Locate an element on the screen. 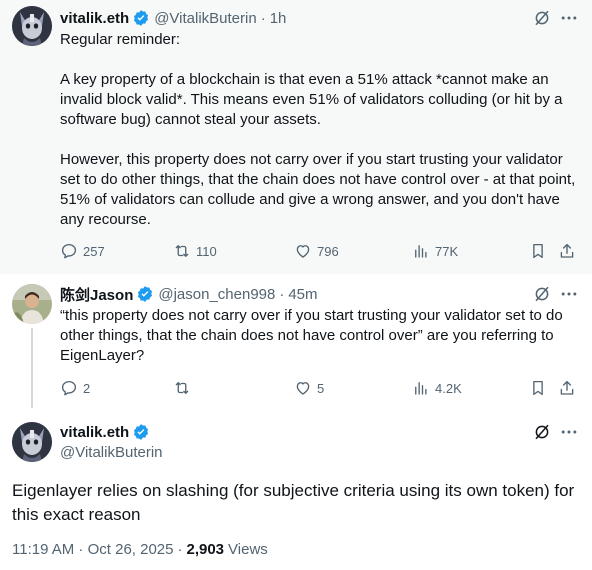 The image size is (592, 570). like-button: 796 is located at coordinates (316, 251).